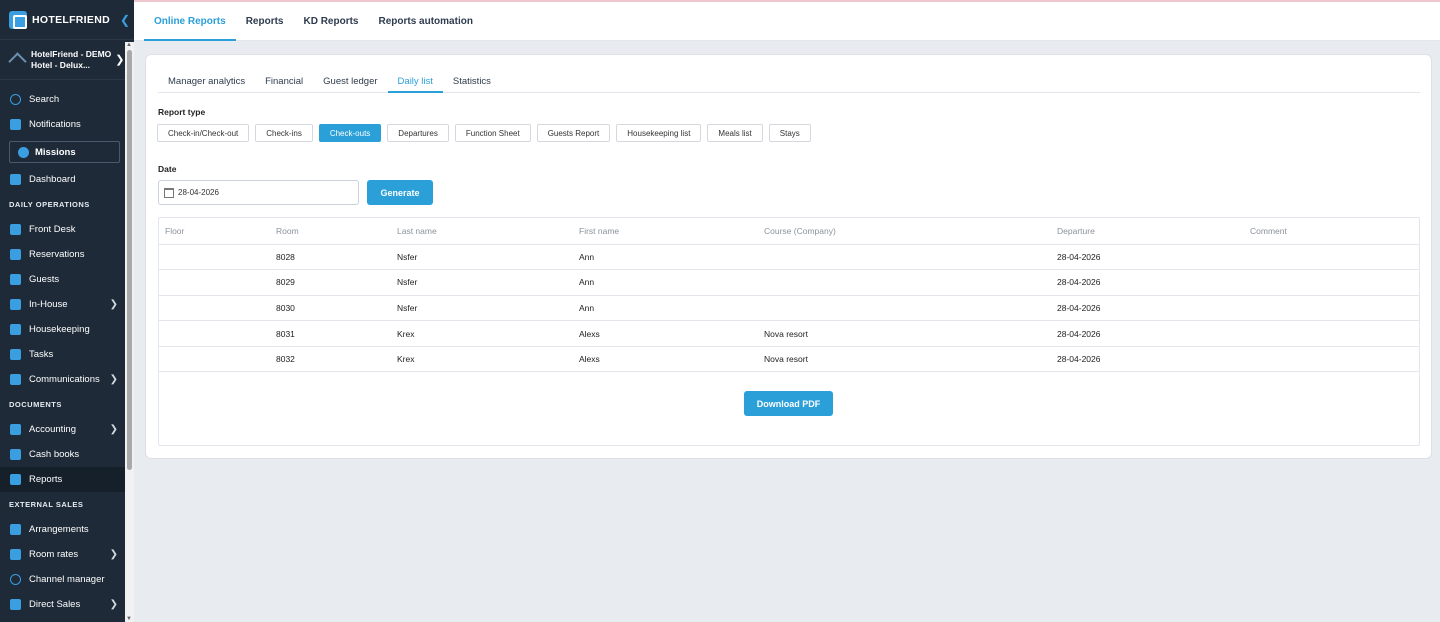  I want to click on report-type-departures: Departures, so click(418, 133).